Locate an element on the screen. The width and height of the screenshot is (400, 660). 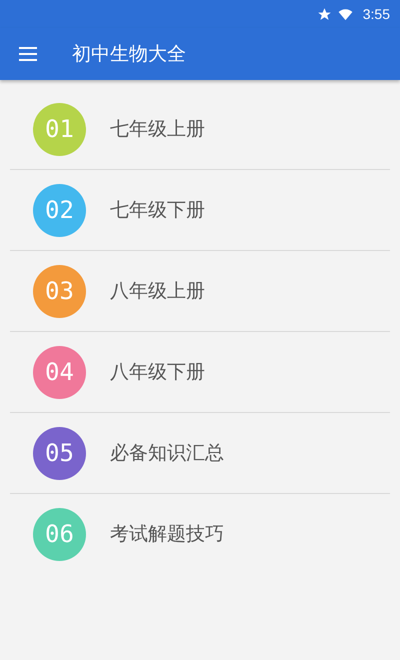
number-badge: 02 is located at coordinates (59, 210).